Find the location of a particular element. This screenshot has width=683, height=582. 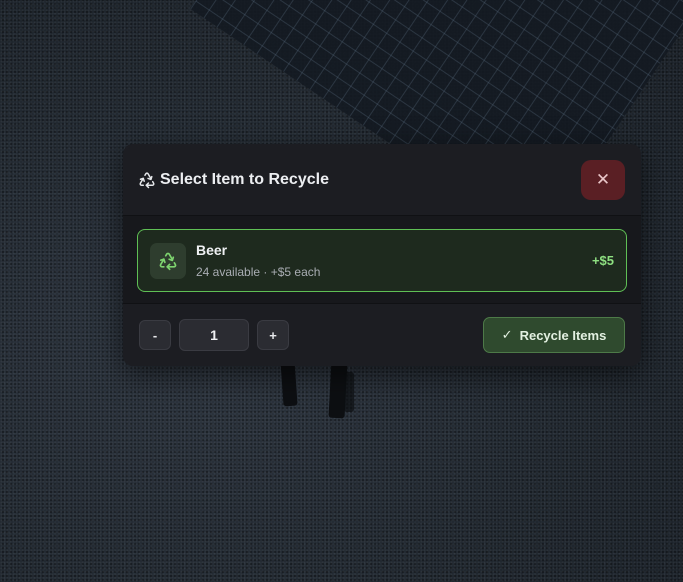

modal-title-group: Select Item to Recycle is located at coordinates (233, 180).